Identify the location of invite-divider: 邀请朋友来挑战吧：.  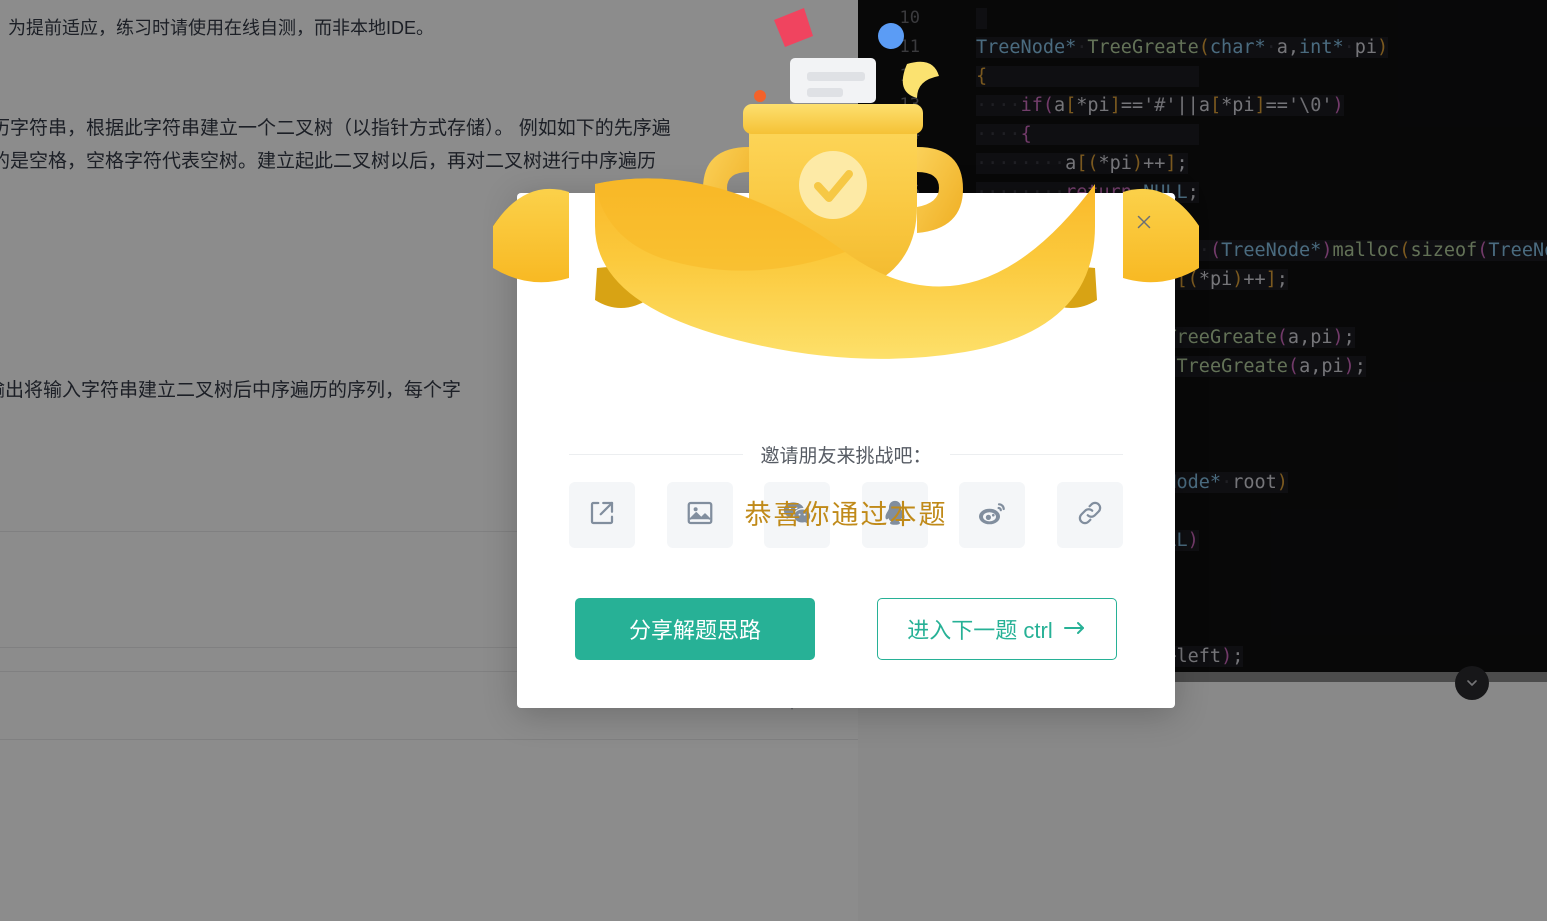
(846, 454).